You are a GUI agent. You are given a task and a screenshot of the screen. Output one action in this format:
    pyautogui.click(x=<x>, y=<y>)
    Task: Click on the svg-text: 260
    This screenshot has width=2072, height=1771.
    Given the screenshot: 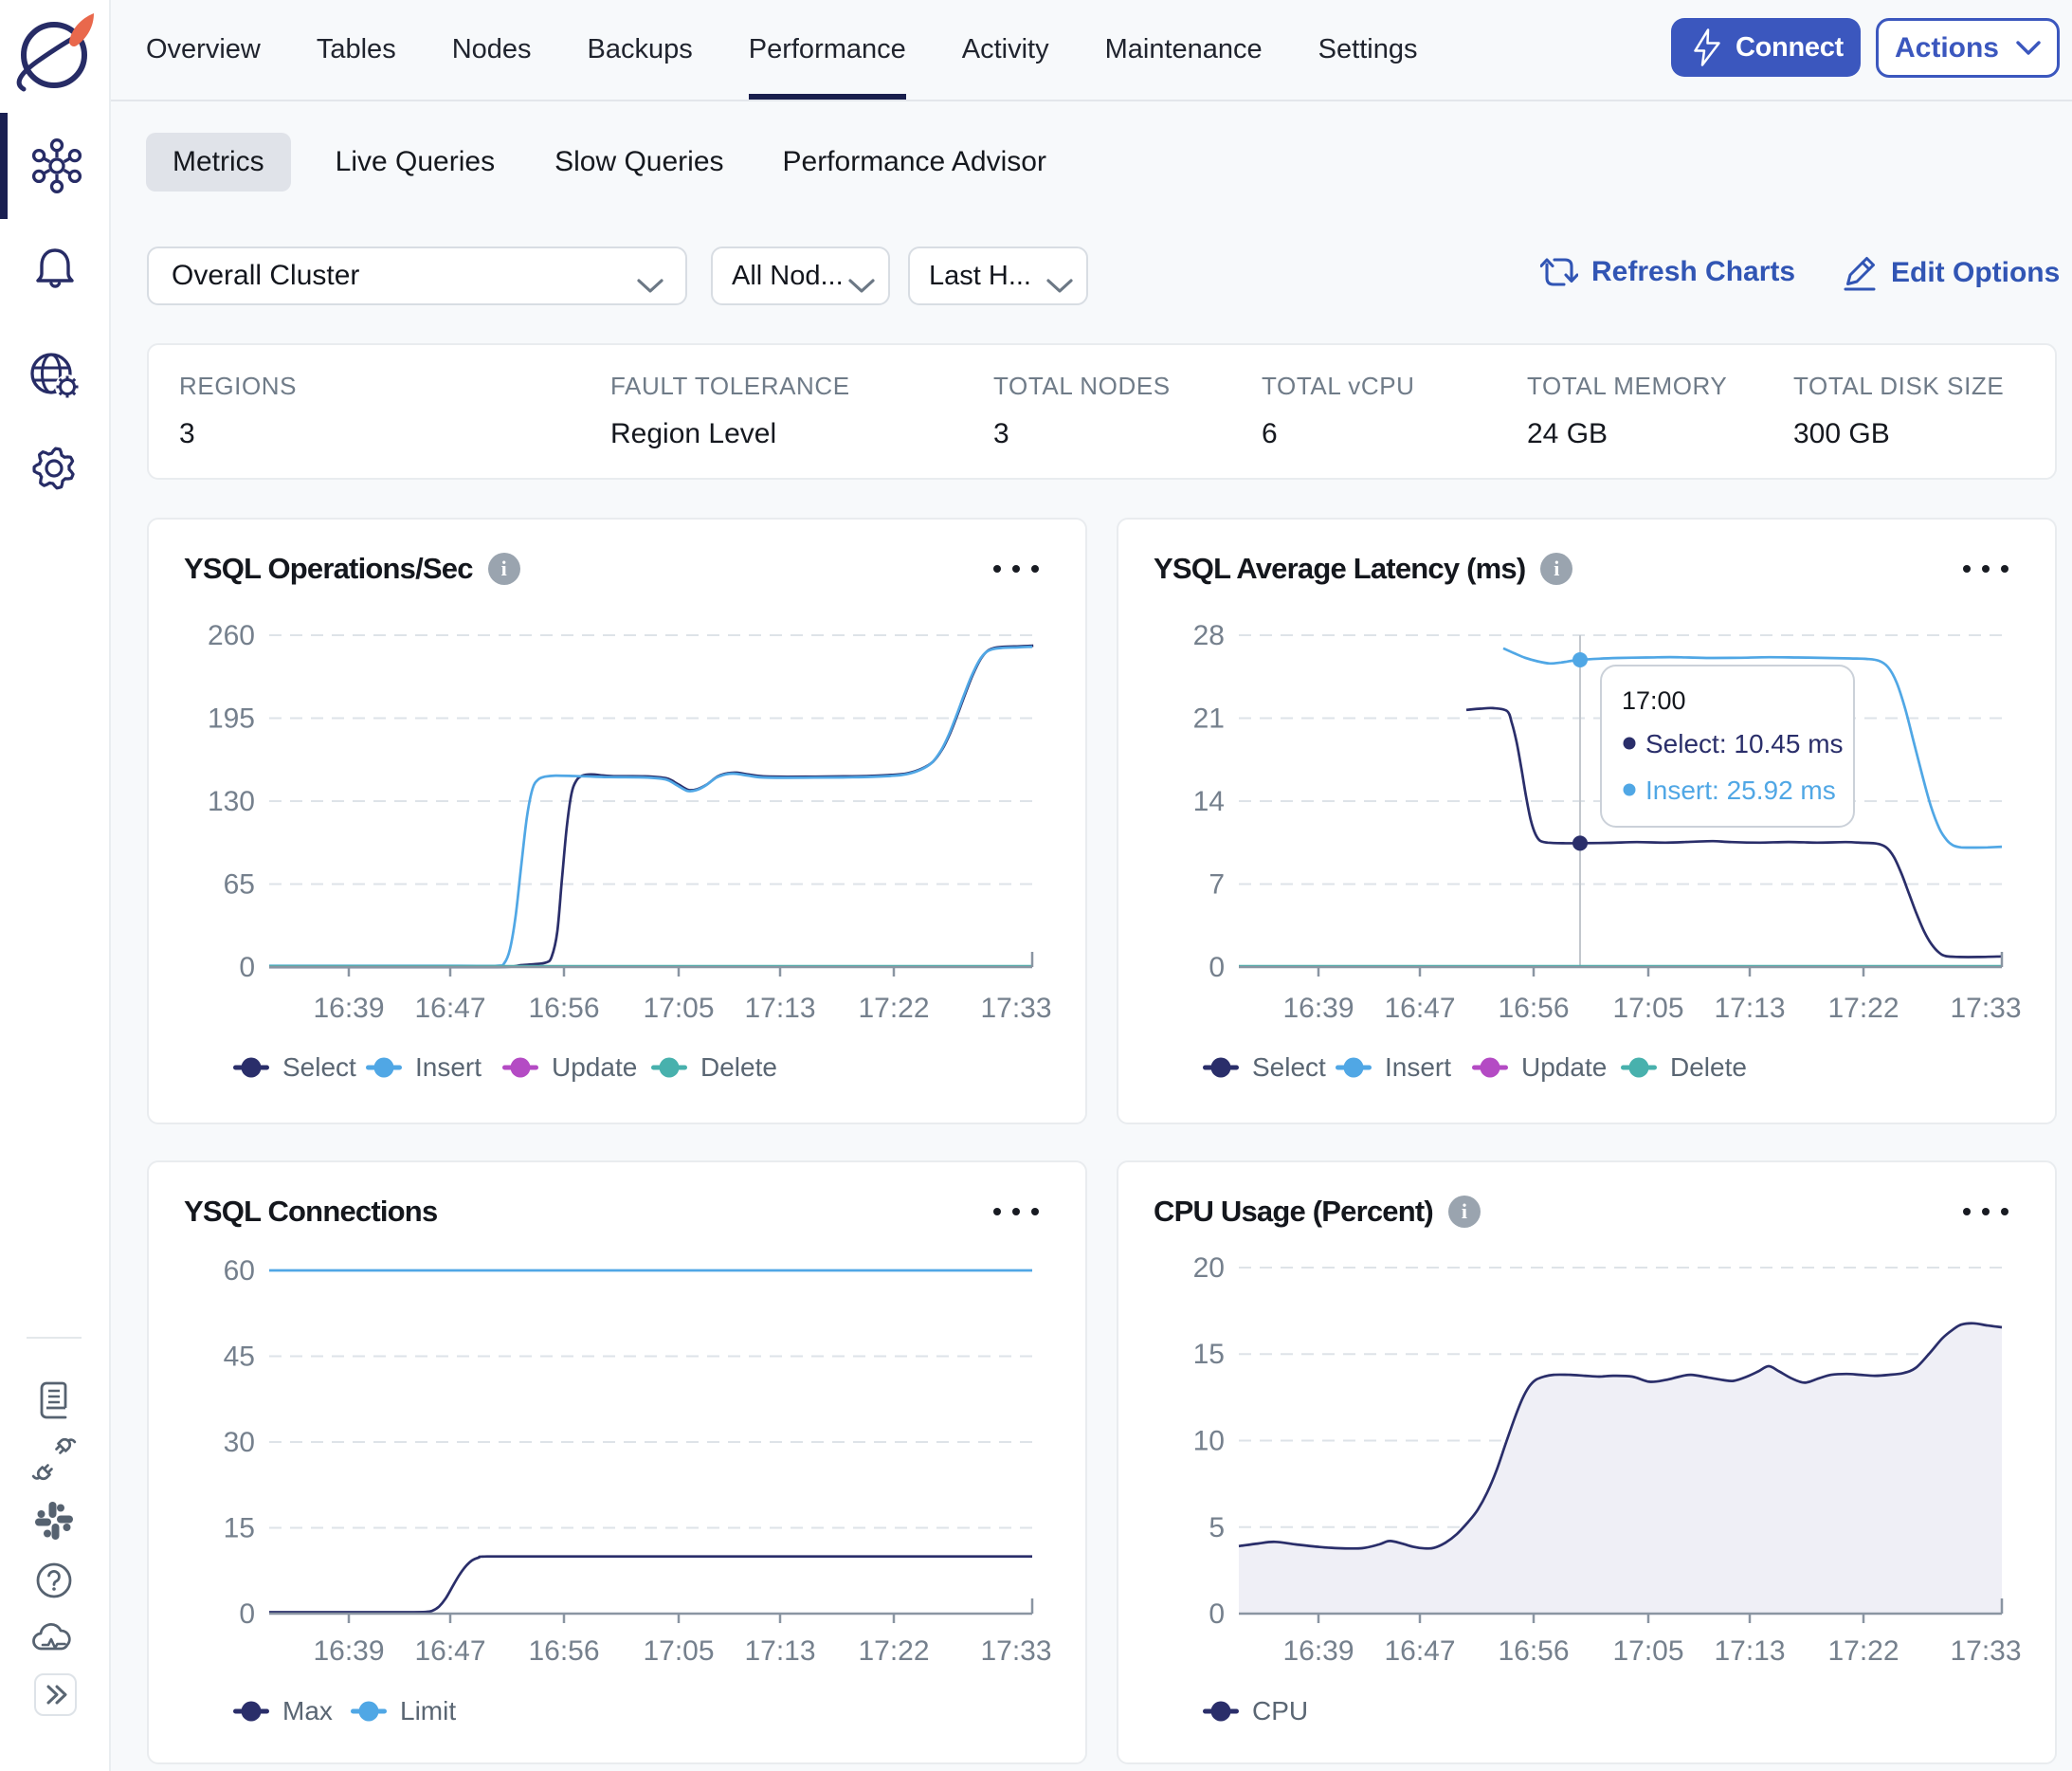 What is the action you would take?
    pyautogui.click(x=231, y=635)
    